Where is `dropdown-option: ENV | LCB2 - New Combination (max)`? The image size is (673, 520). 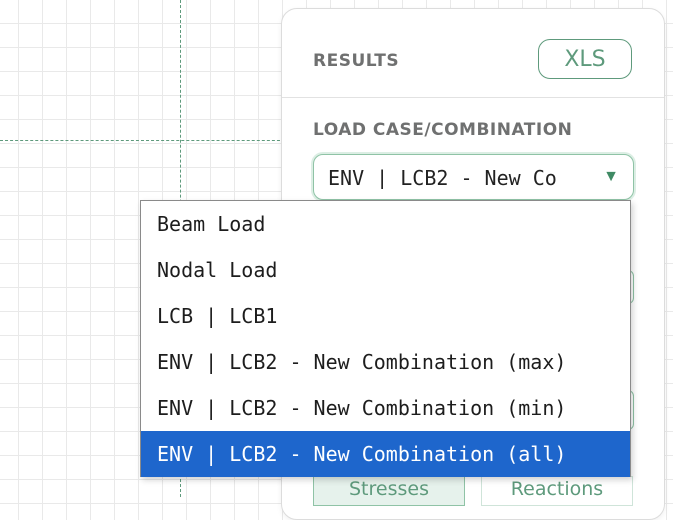 dropdown-option: ENV | LCB2 - New Combination (max) is located at coordinates (385, 362).